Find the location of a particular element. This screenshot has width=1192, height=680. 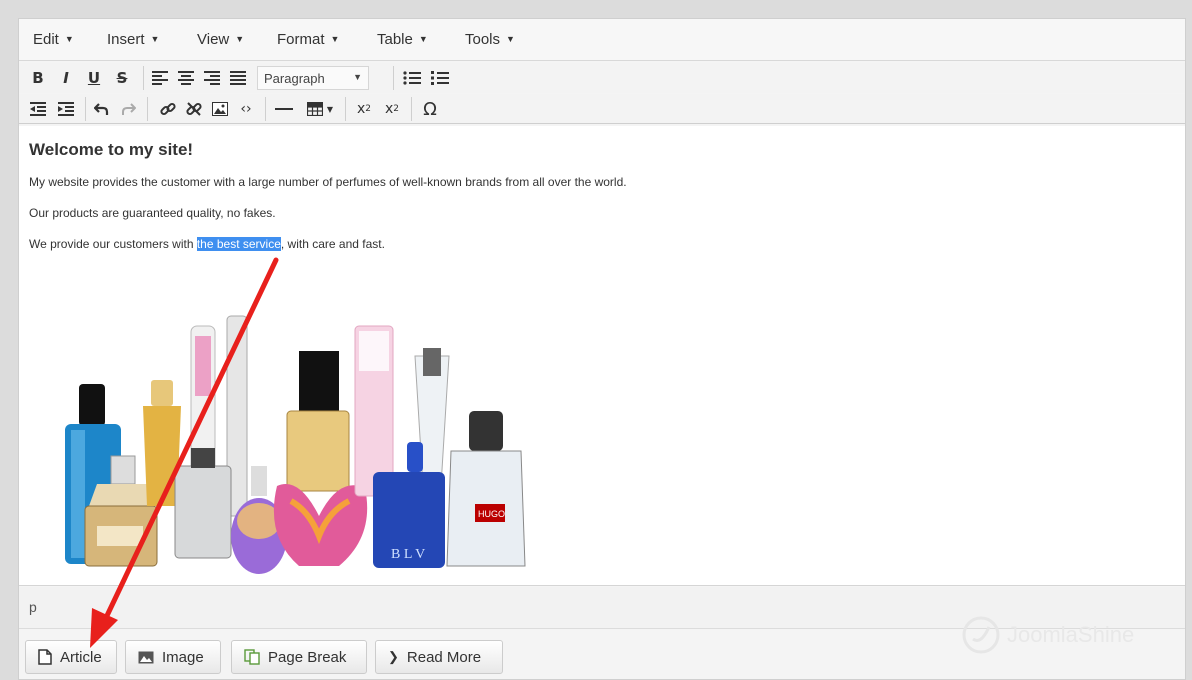

red-arrow-annotation is located at coordinates (184, 452).